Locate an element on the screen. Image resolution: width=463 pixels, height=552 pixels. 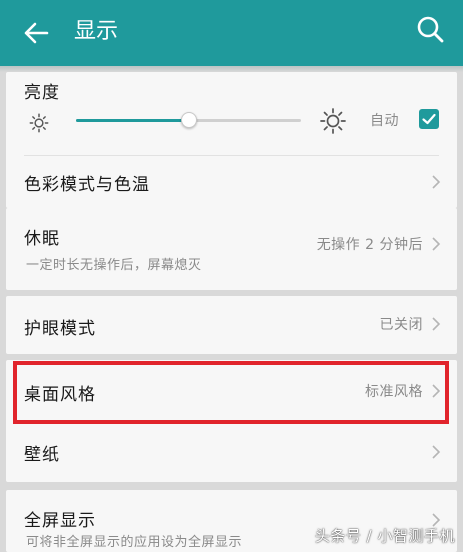
page-title: 显示 is located at coordinates (96, 31).